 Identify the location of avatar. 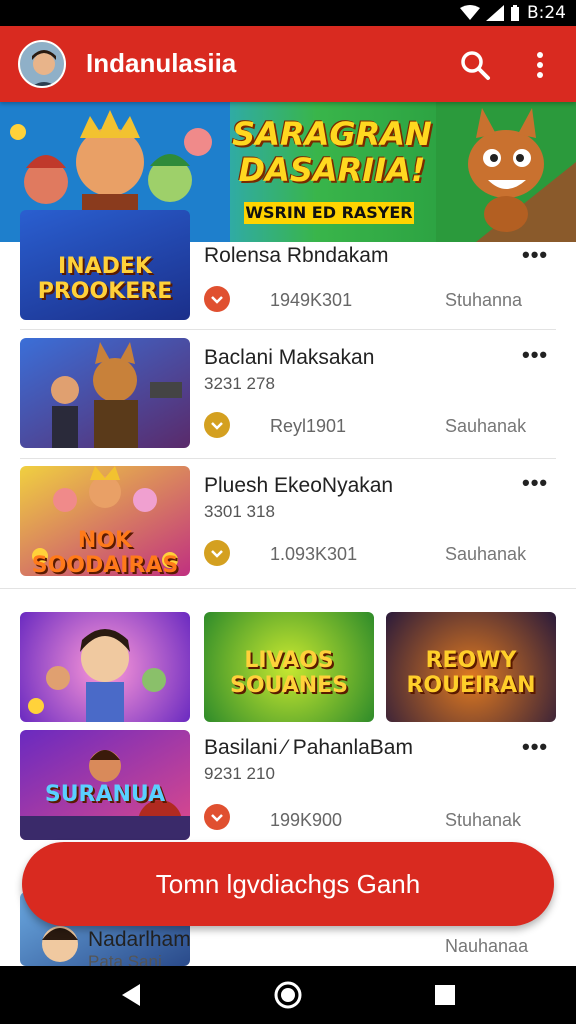
(42, 64).